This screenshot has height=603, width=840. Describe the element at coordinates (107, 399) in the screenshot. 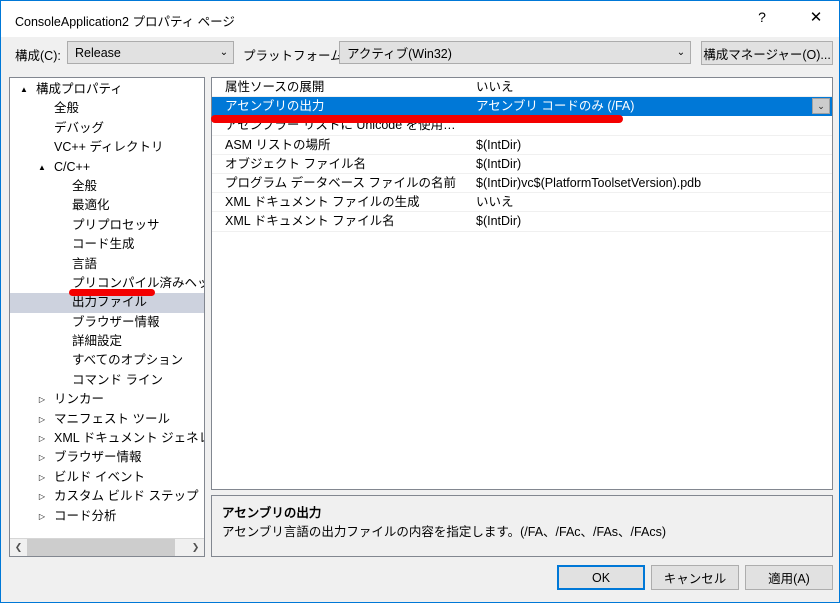

I see `tree-item: ▷ リンカー` at that location.